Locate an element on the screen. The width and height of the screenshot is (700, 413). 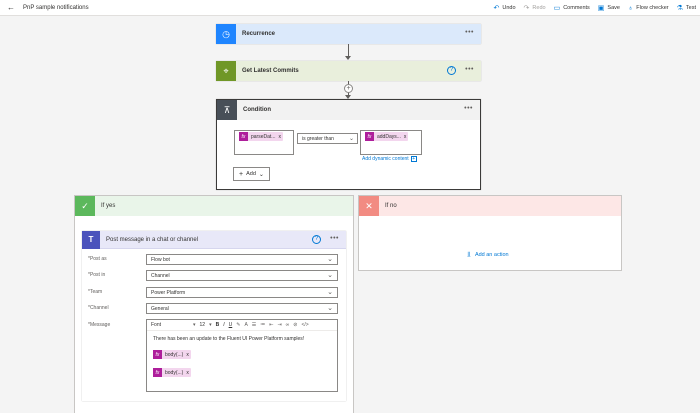
undo-label: Undo is located at coordinates (509, 8).